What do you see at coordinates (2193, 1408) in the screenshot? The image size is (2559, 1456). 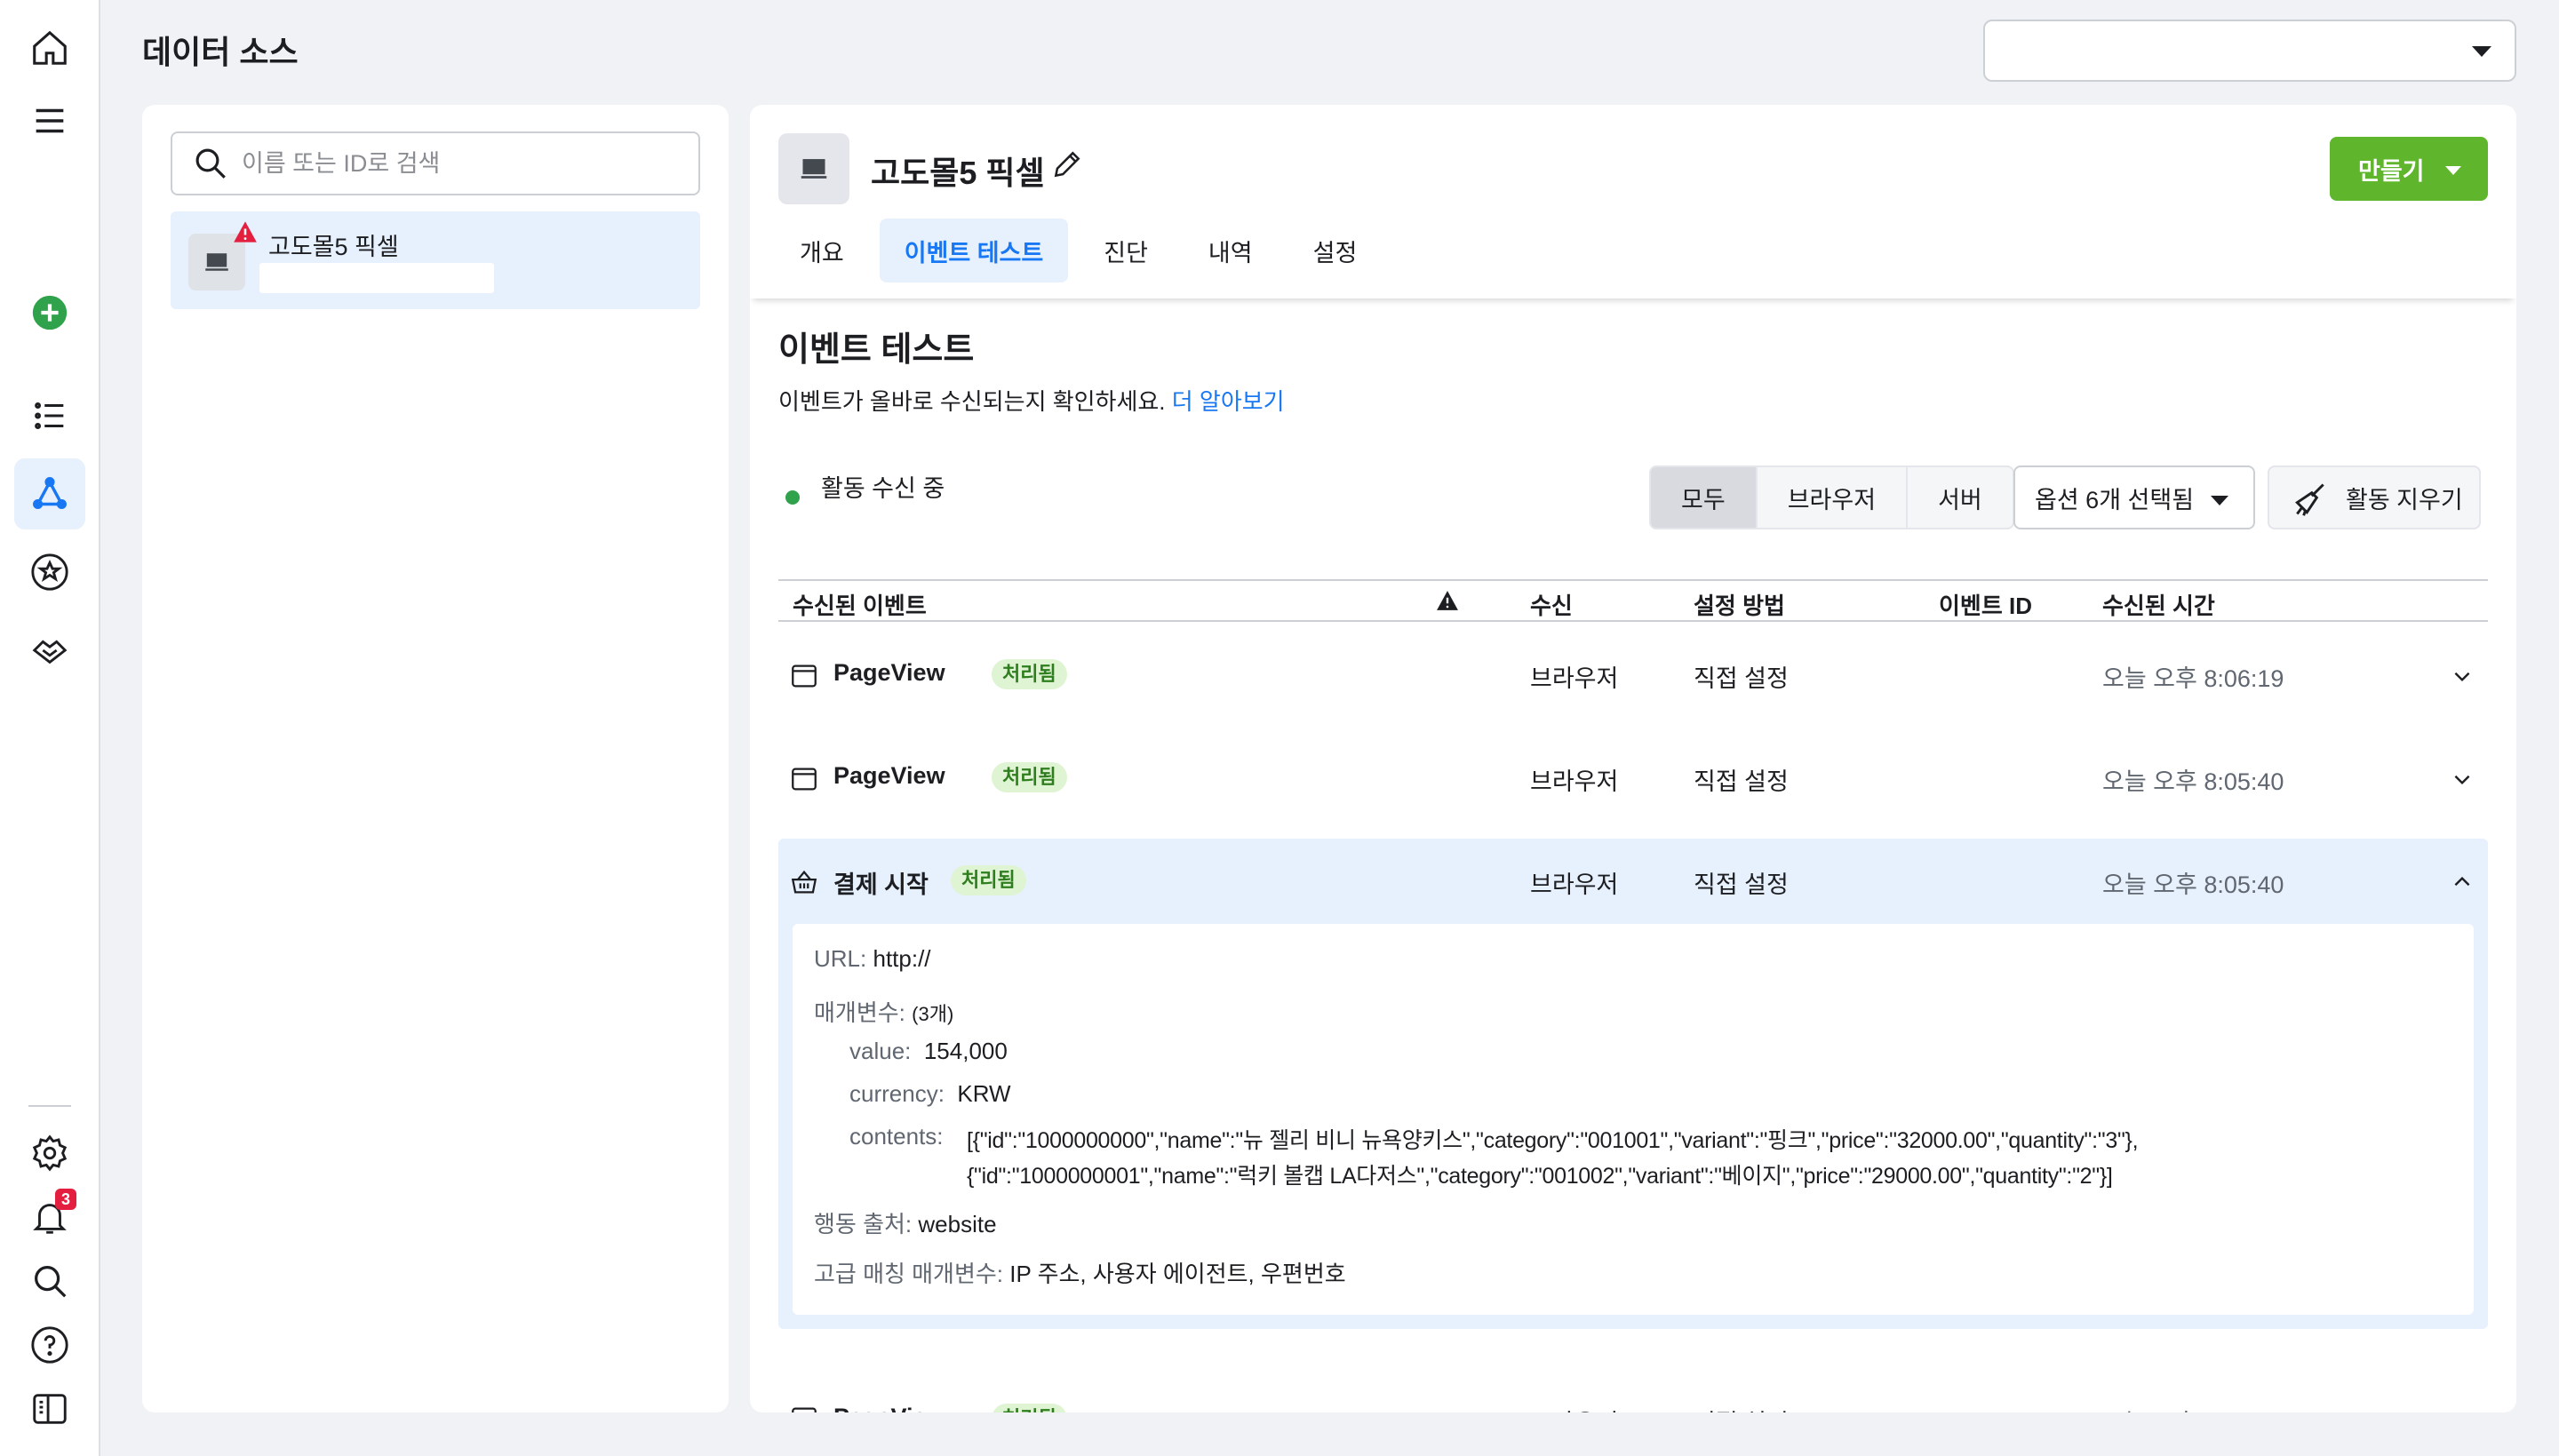 I see `received-time: 오늘 오후 8:05:35` at bounding box center [2193, 1408].